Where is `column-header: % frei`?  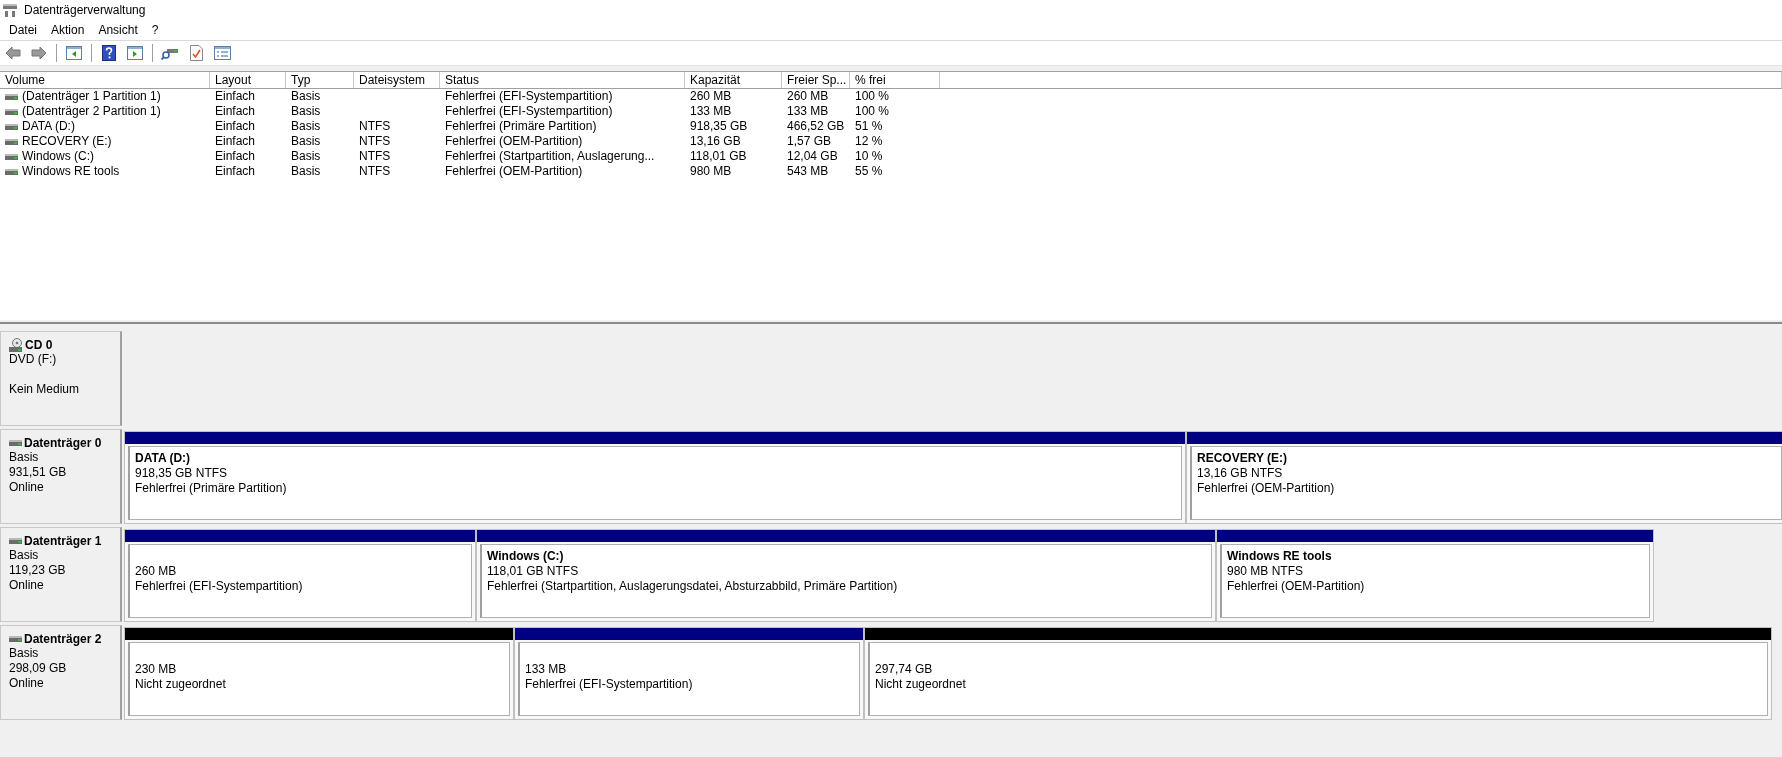
column-header: % frei is located at coordinates (895, 80).